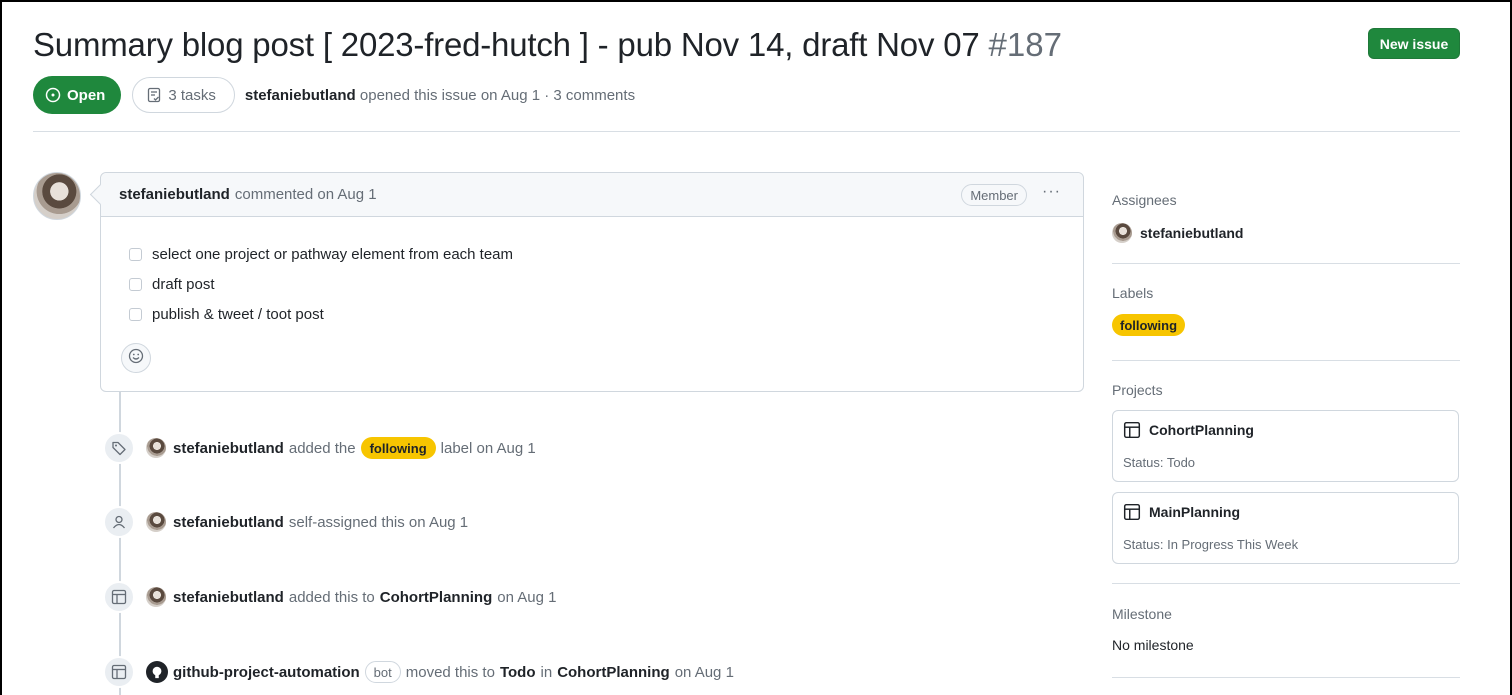 Image resolution: width=1512 pixels, height=695 pixels. Describe the element at coordinates (450, 672) in the screenshot. I see `event-text-before: moved this to` at that location.